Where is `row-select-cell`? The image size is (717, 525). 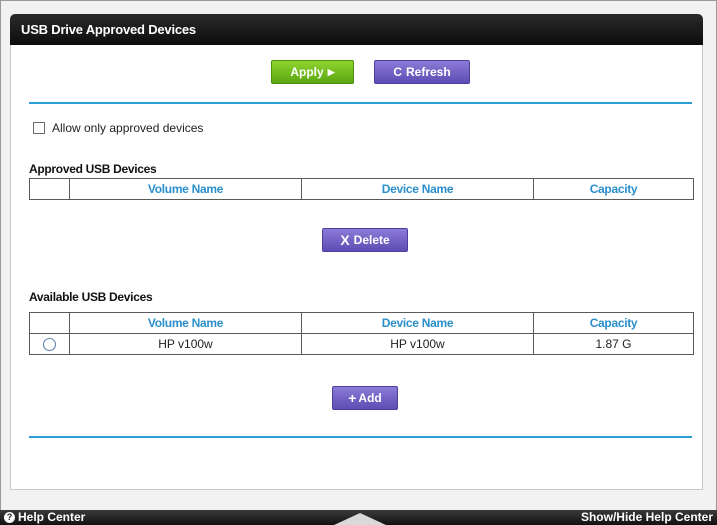
row-select-cell is located at coordinates (49, 344).